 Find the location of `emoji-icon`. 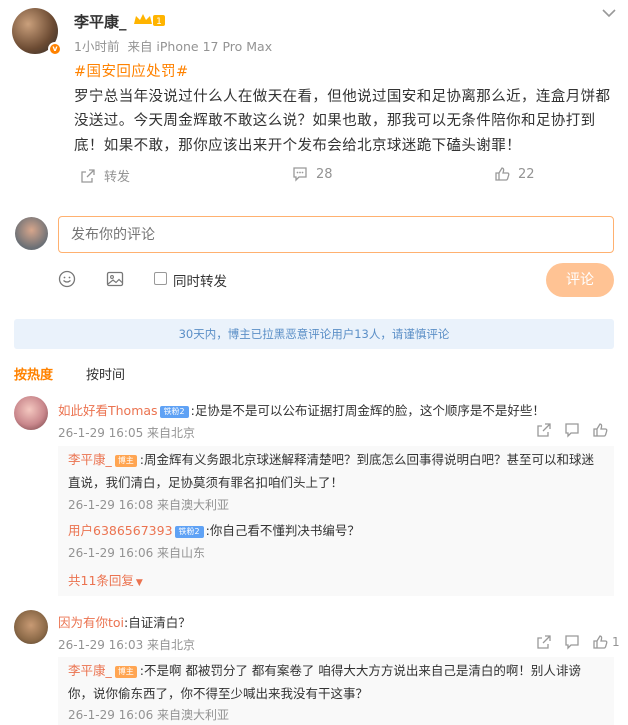

emoji-icon is located at coordinates (67, 279).